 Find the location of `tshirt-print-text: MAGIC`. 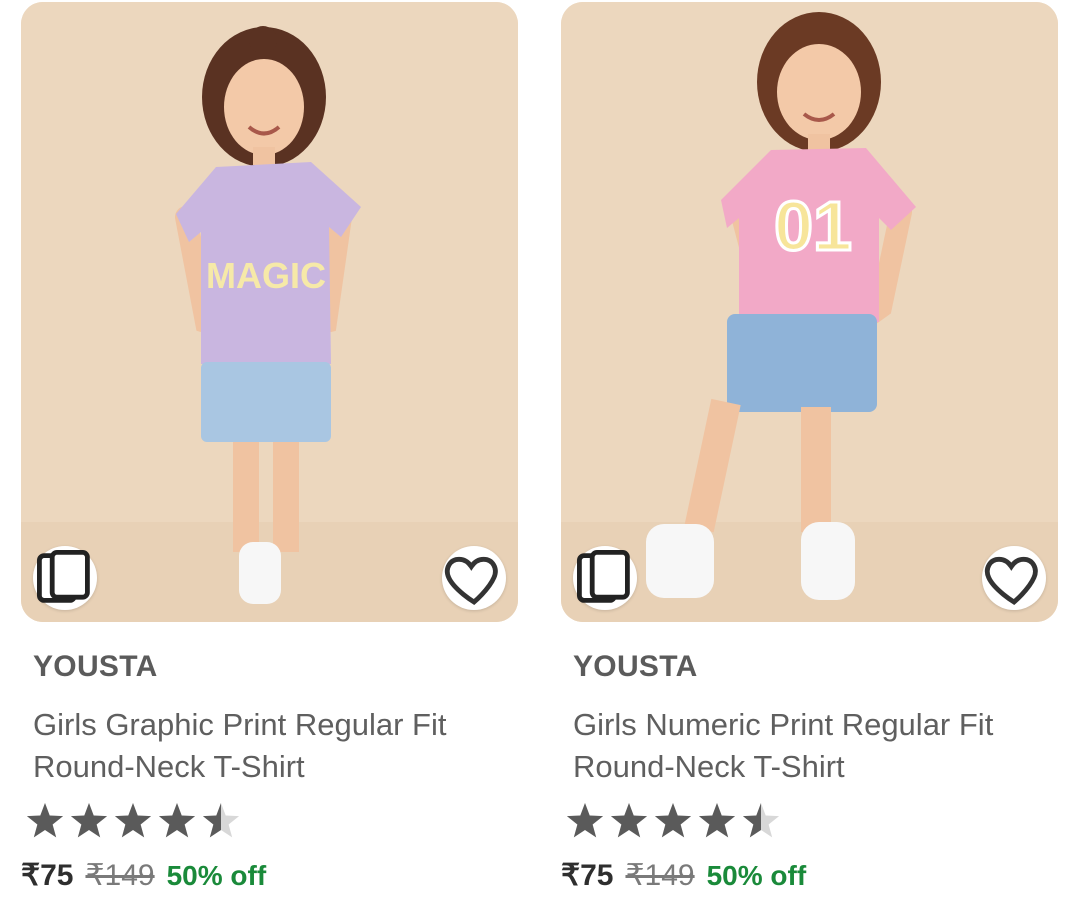

tshirt-print-text: MAGIC is located at coordinates (266, 275).